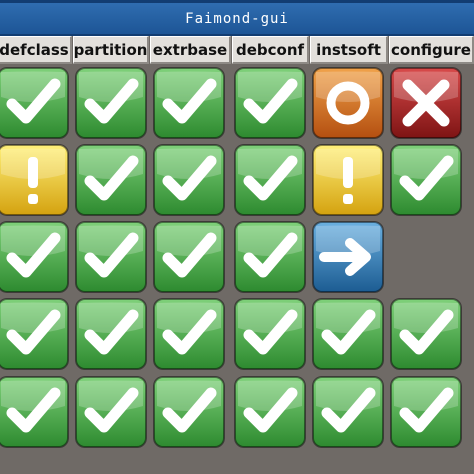 This screenshot has width=474, height=474. What do you see at coordinates (348, 257) in the screenshot?
I see `arrow-right-icon` at bounding box center [348, 257].